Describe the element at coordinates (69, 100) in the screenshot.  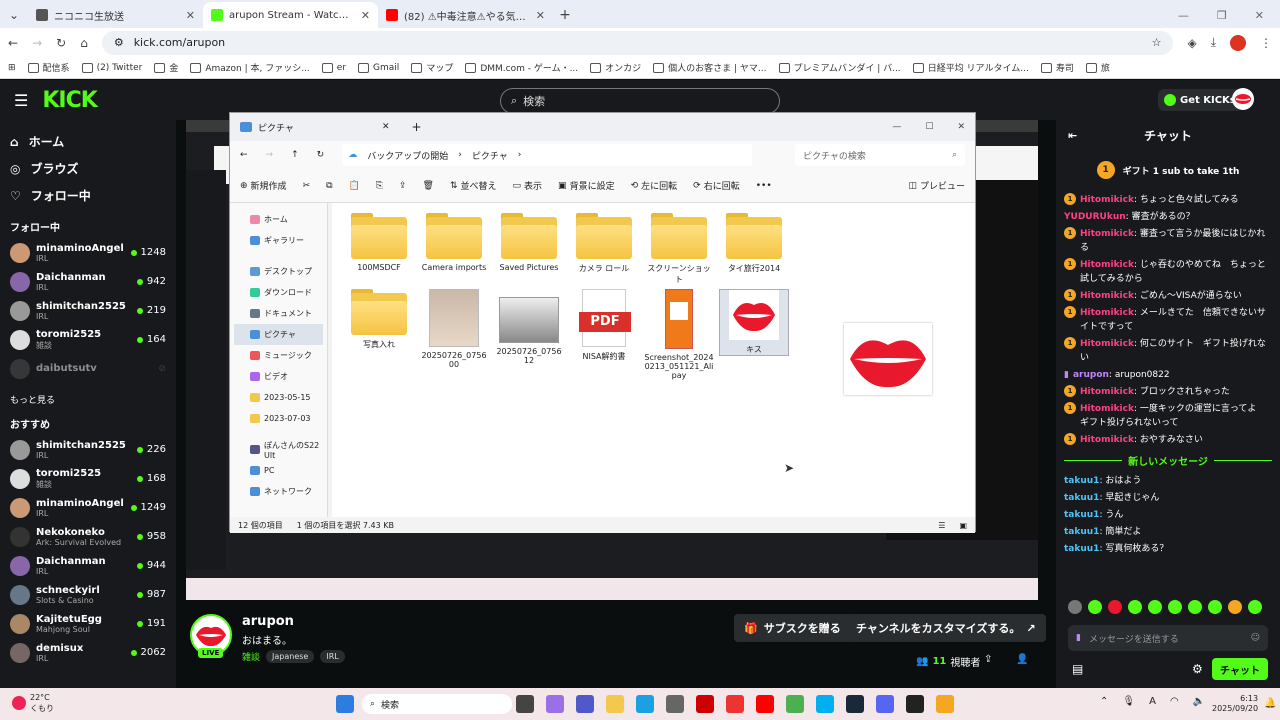
I see `kick-logo: KICK` at that location.